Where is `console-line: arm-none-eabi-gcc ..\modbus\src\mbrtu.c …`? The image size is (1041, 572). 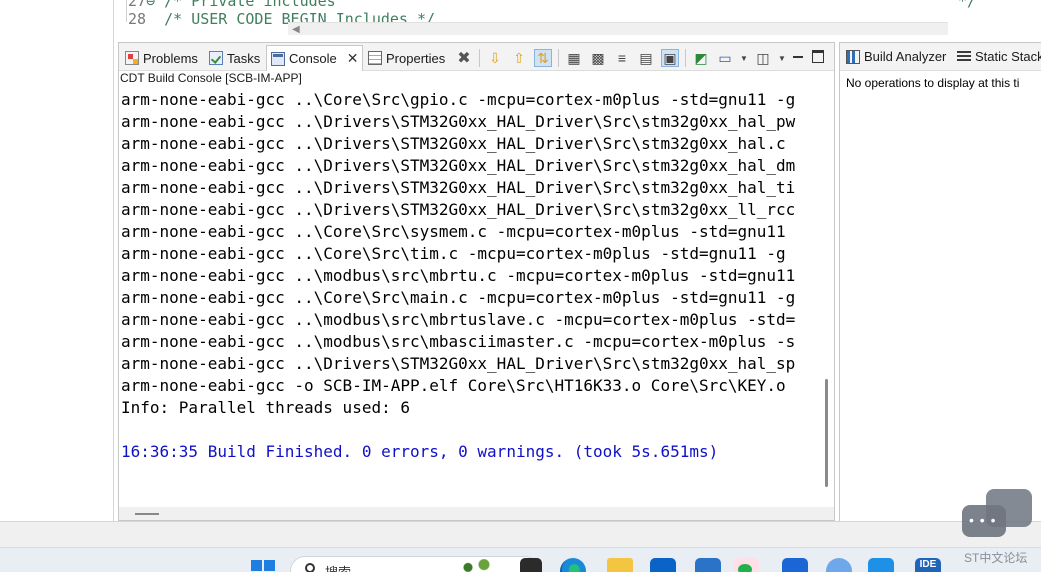 console-line: arm-none-eabi-gcc ..\modbus\src\mbrtu.c … is located at coordinates (458, 275).